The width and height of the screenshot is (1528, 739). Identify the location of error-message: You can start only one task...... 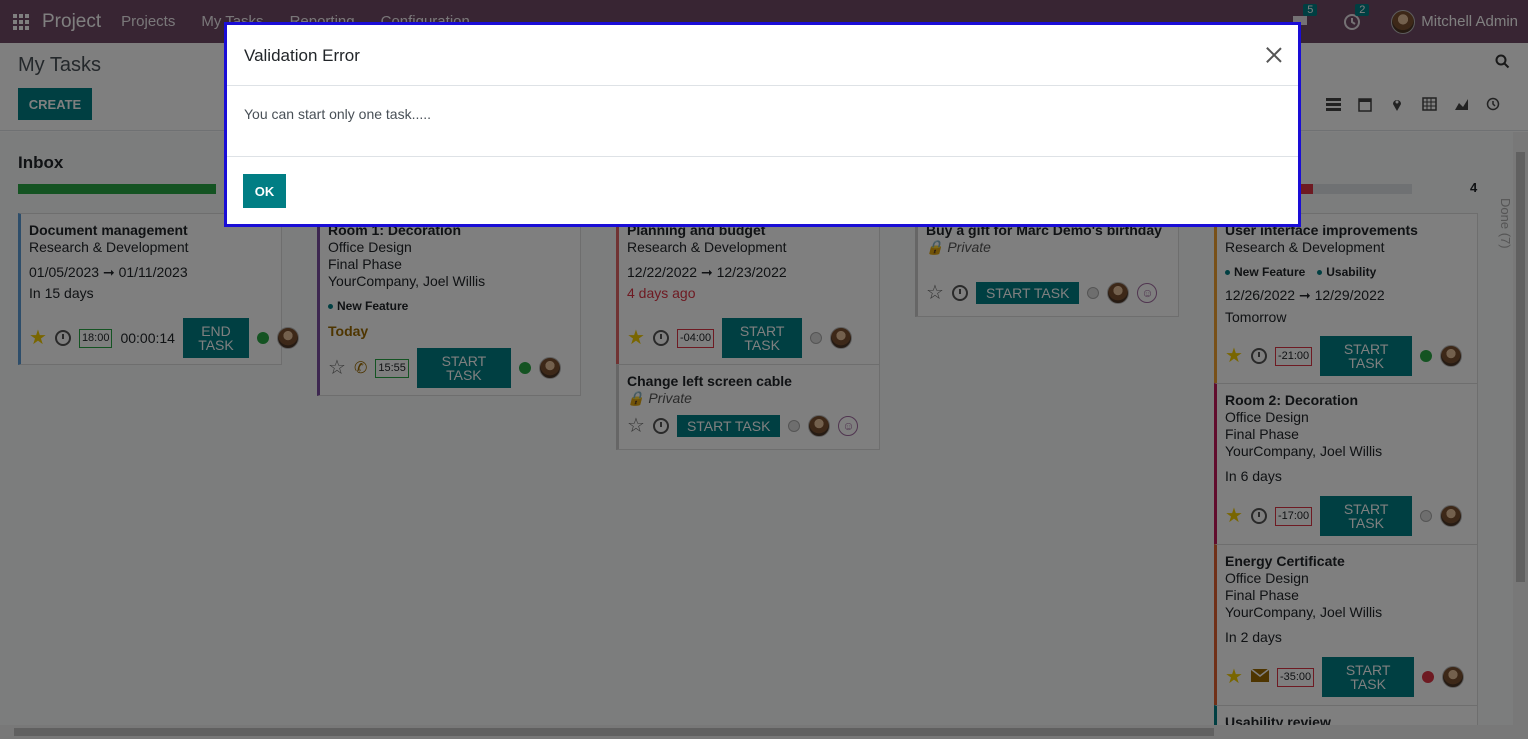
(338, 114).